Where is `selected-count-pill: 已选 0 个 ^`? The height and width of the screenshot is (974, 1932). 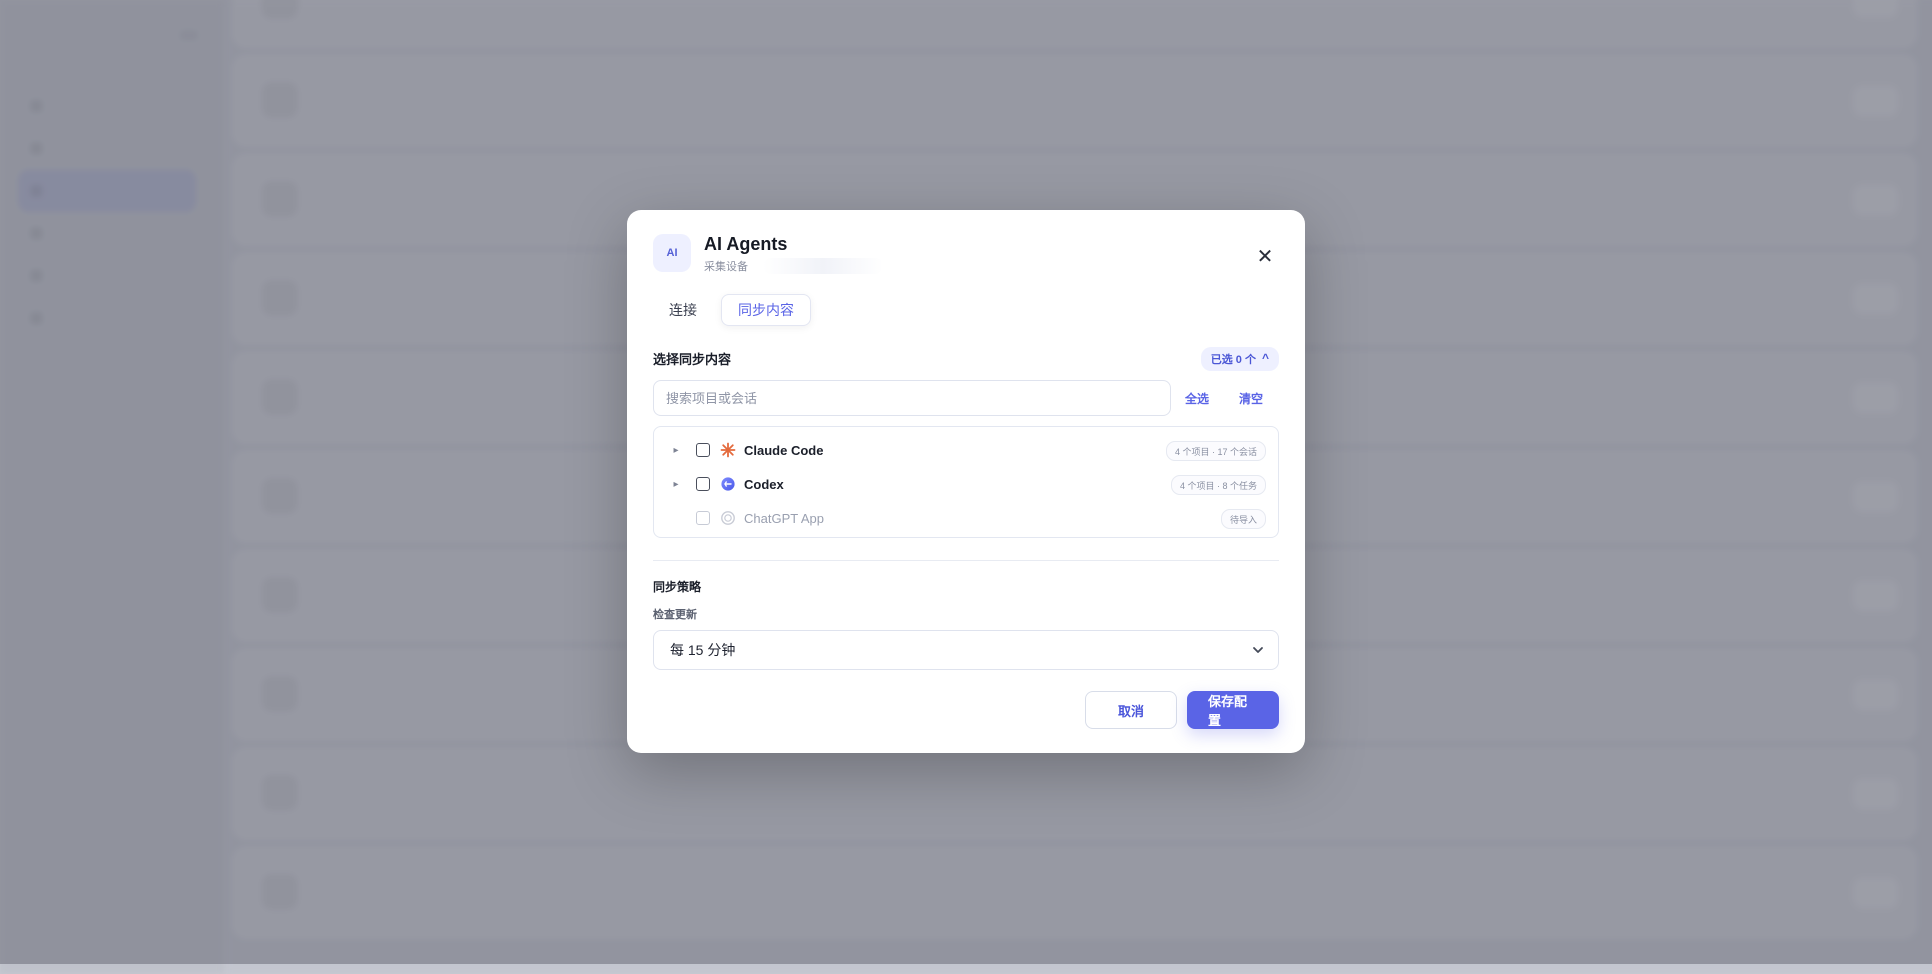
selected-count-pill: 已选 0 个 ^ is located at coordinates (1239, 359).